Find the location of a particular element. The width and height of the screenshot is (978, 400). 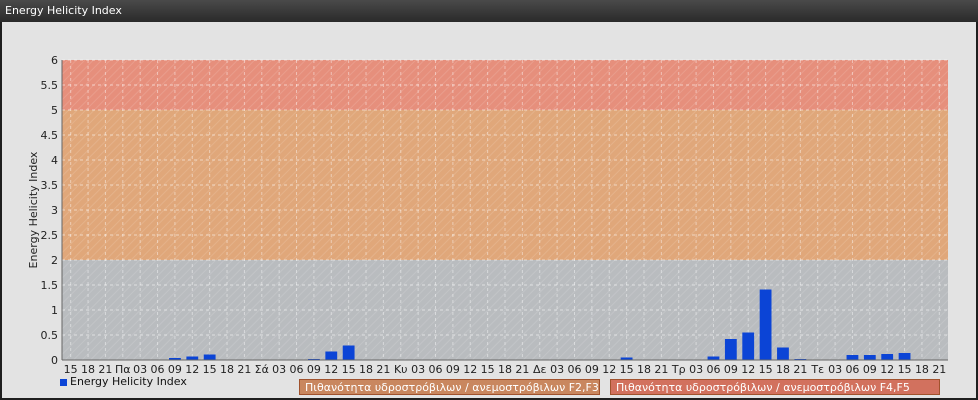

y-axis-title: Energy Helicity Index is located at coordinates (33, 209).